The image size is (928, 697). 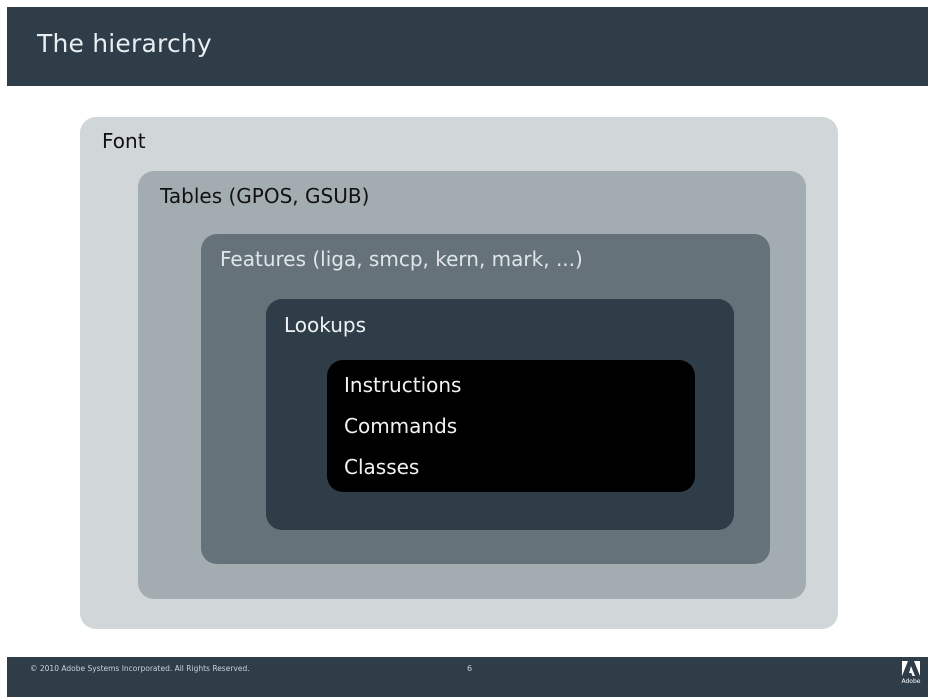 What do you see at coordinates (911, 681) in the screenshot?
I see `adobe-logo-text: Adobe` at bounding box center [911, 681].